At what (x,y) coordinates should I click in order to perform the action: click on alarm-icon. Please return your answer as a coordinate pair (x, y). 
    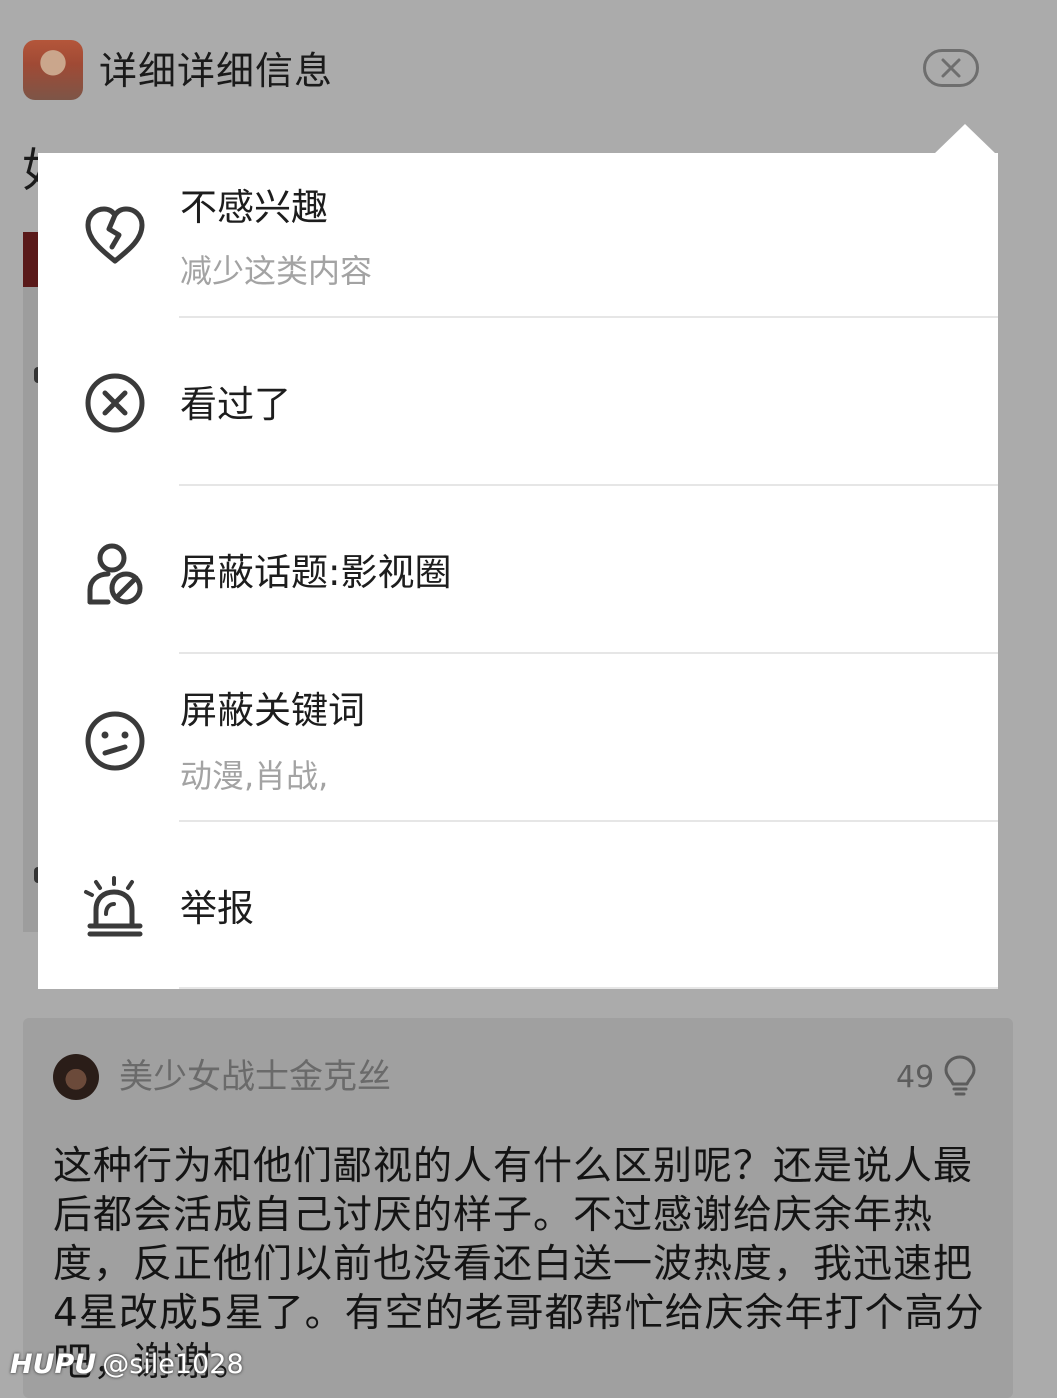
    Looking at the image, I should click on (113, 906).